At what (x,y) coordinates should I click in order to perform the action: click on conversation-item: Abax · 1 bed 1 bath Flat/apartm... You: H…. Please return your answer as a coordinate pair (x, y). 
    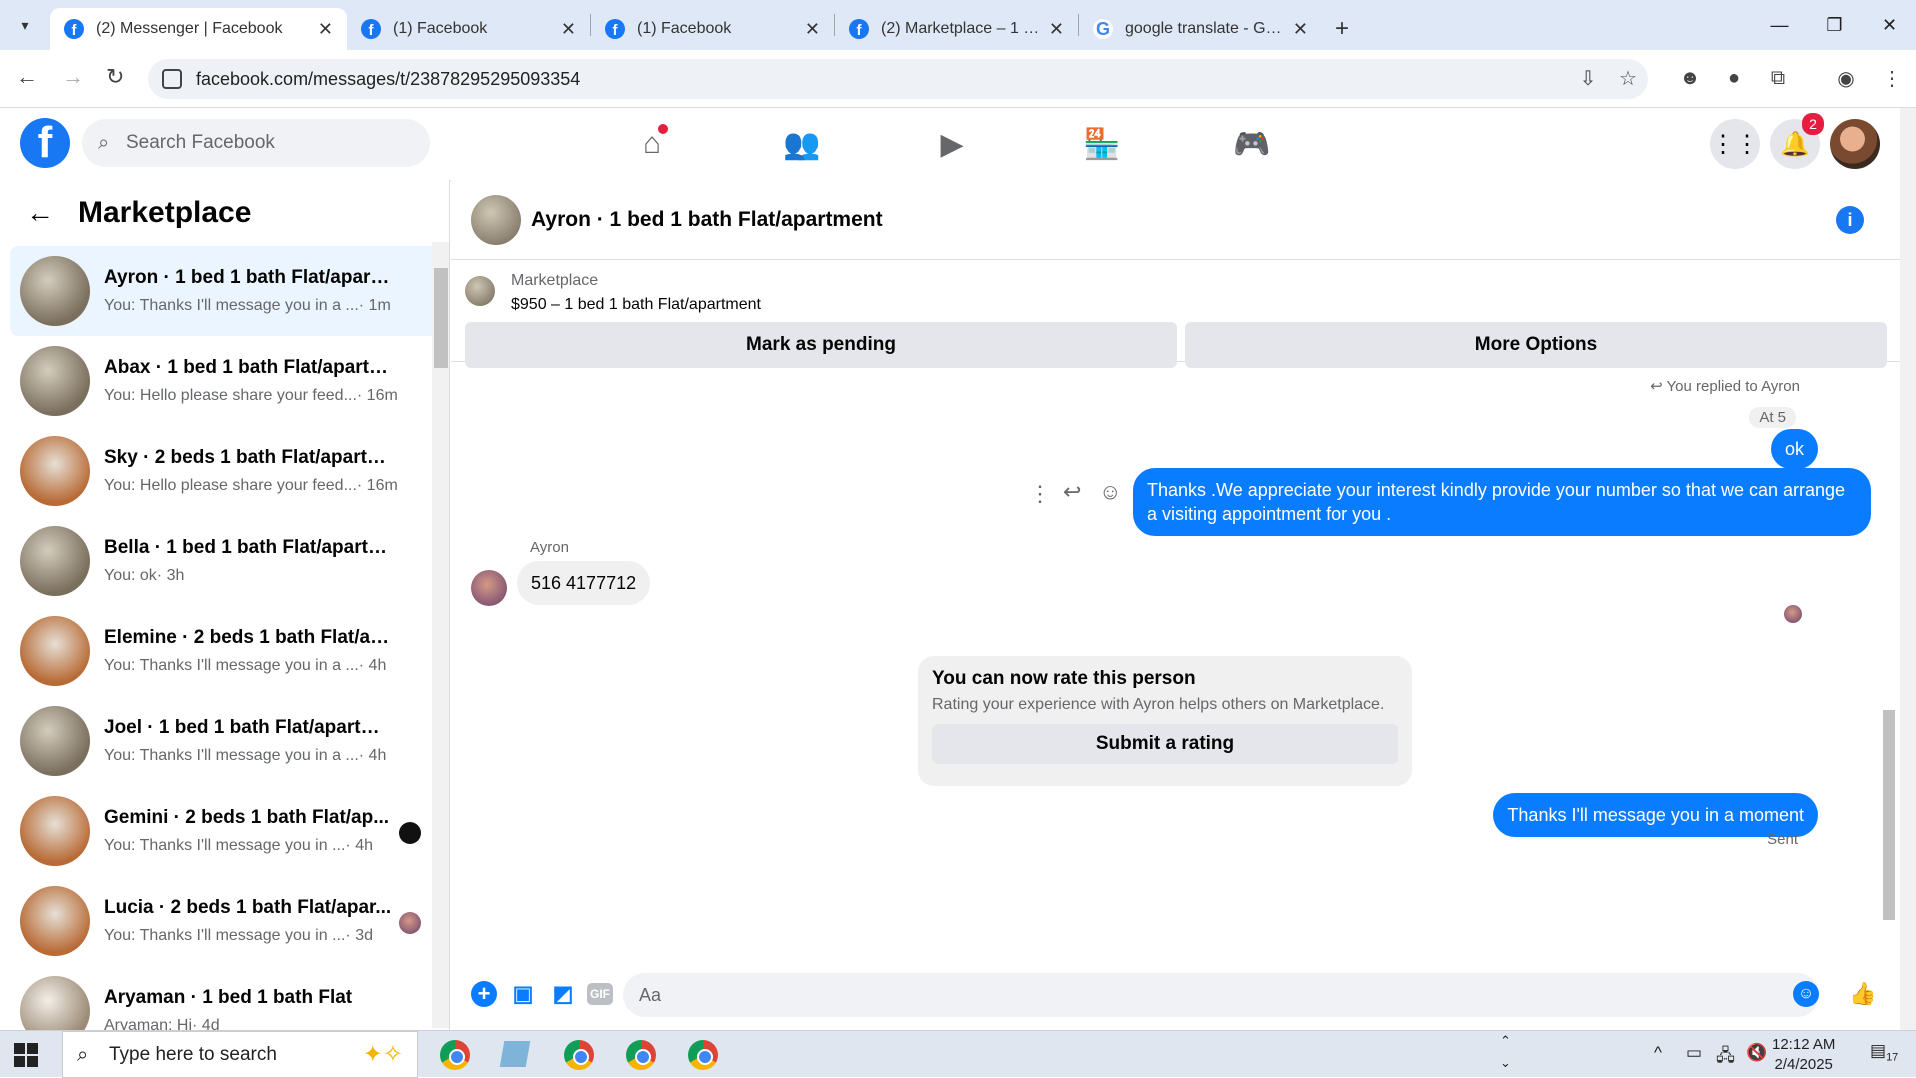
    Looking at the image, I should click on (224, 381).